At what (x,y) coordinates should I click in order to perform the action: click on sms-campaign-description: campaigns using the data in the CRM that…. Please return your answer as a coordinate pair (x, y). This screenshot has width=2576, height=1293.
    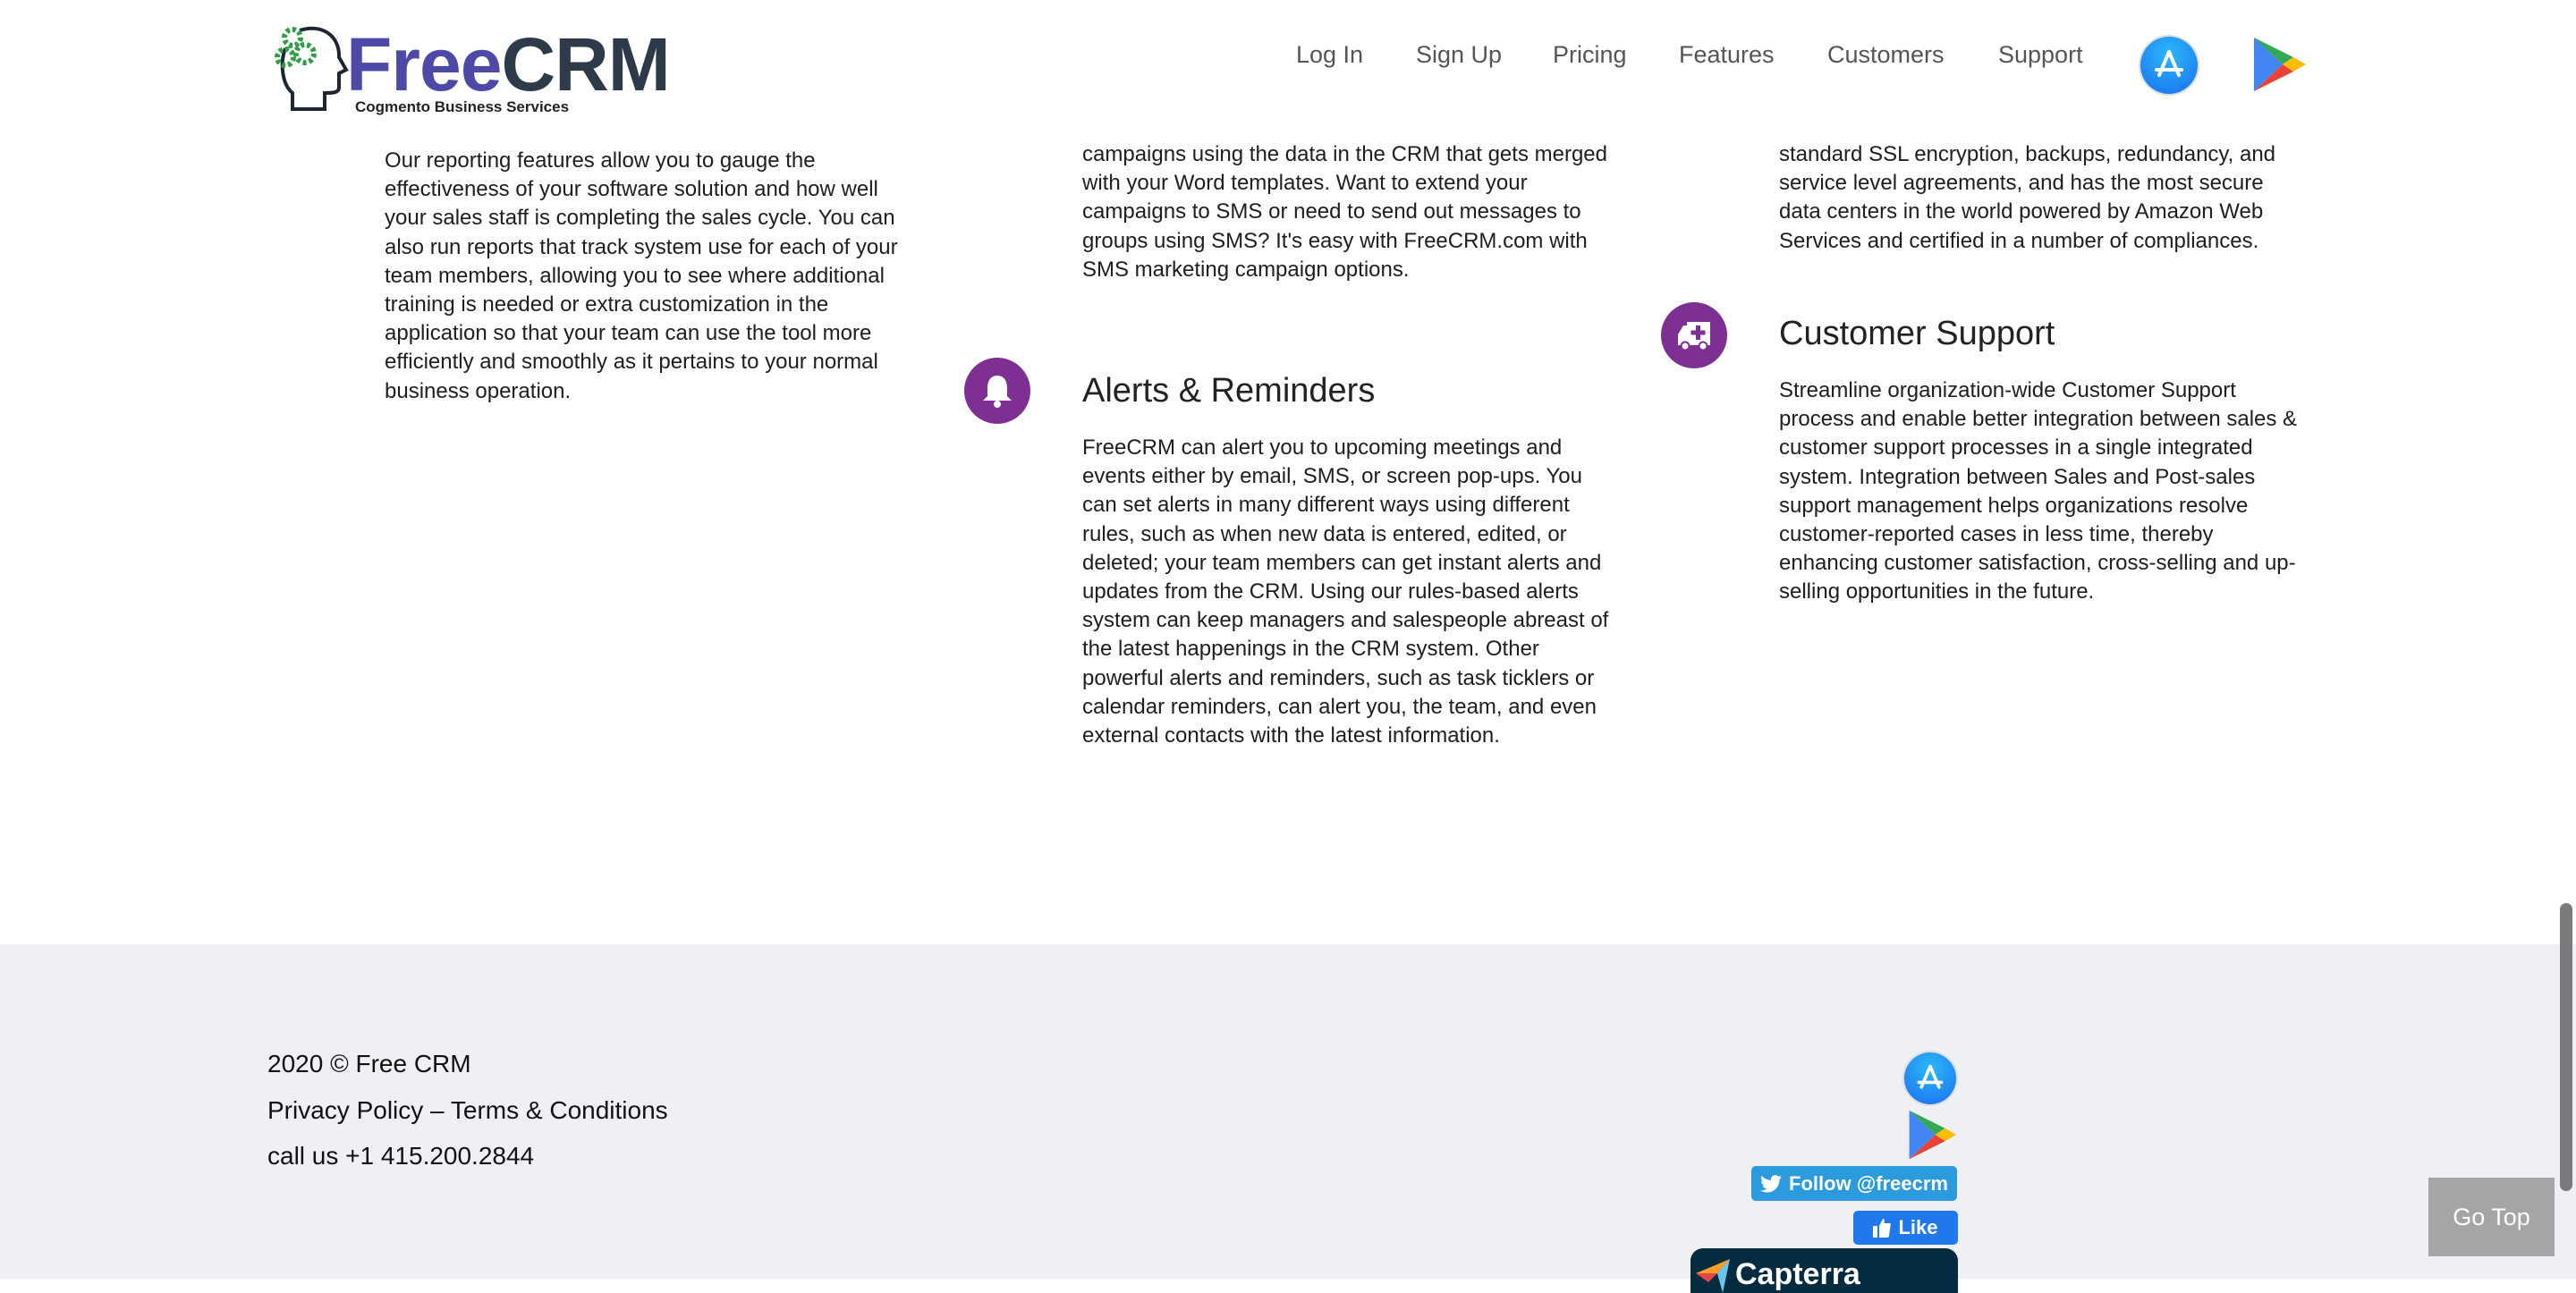
    Looking at the image, I should click on (1344, 212).